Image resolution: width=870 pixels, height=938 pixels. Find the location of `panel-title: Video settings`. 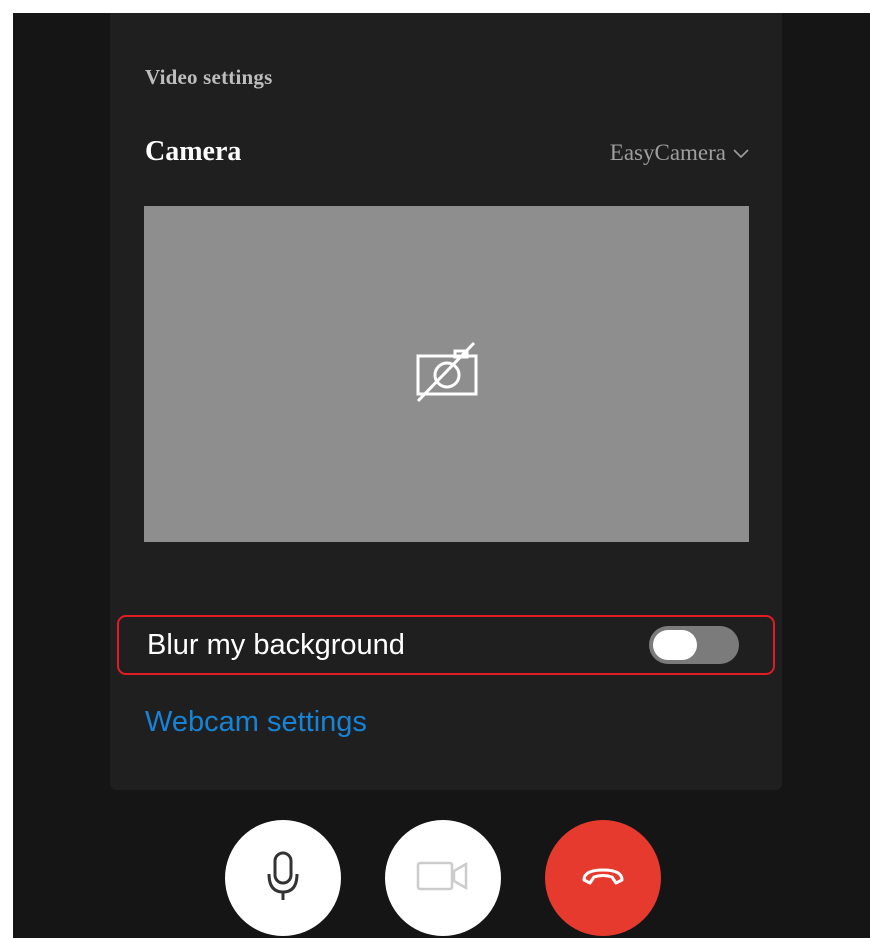

panel-title: Video settings is located at coordinates (209, 77).